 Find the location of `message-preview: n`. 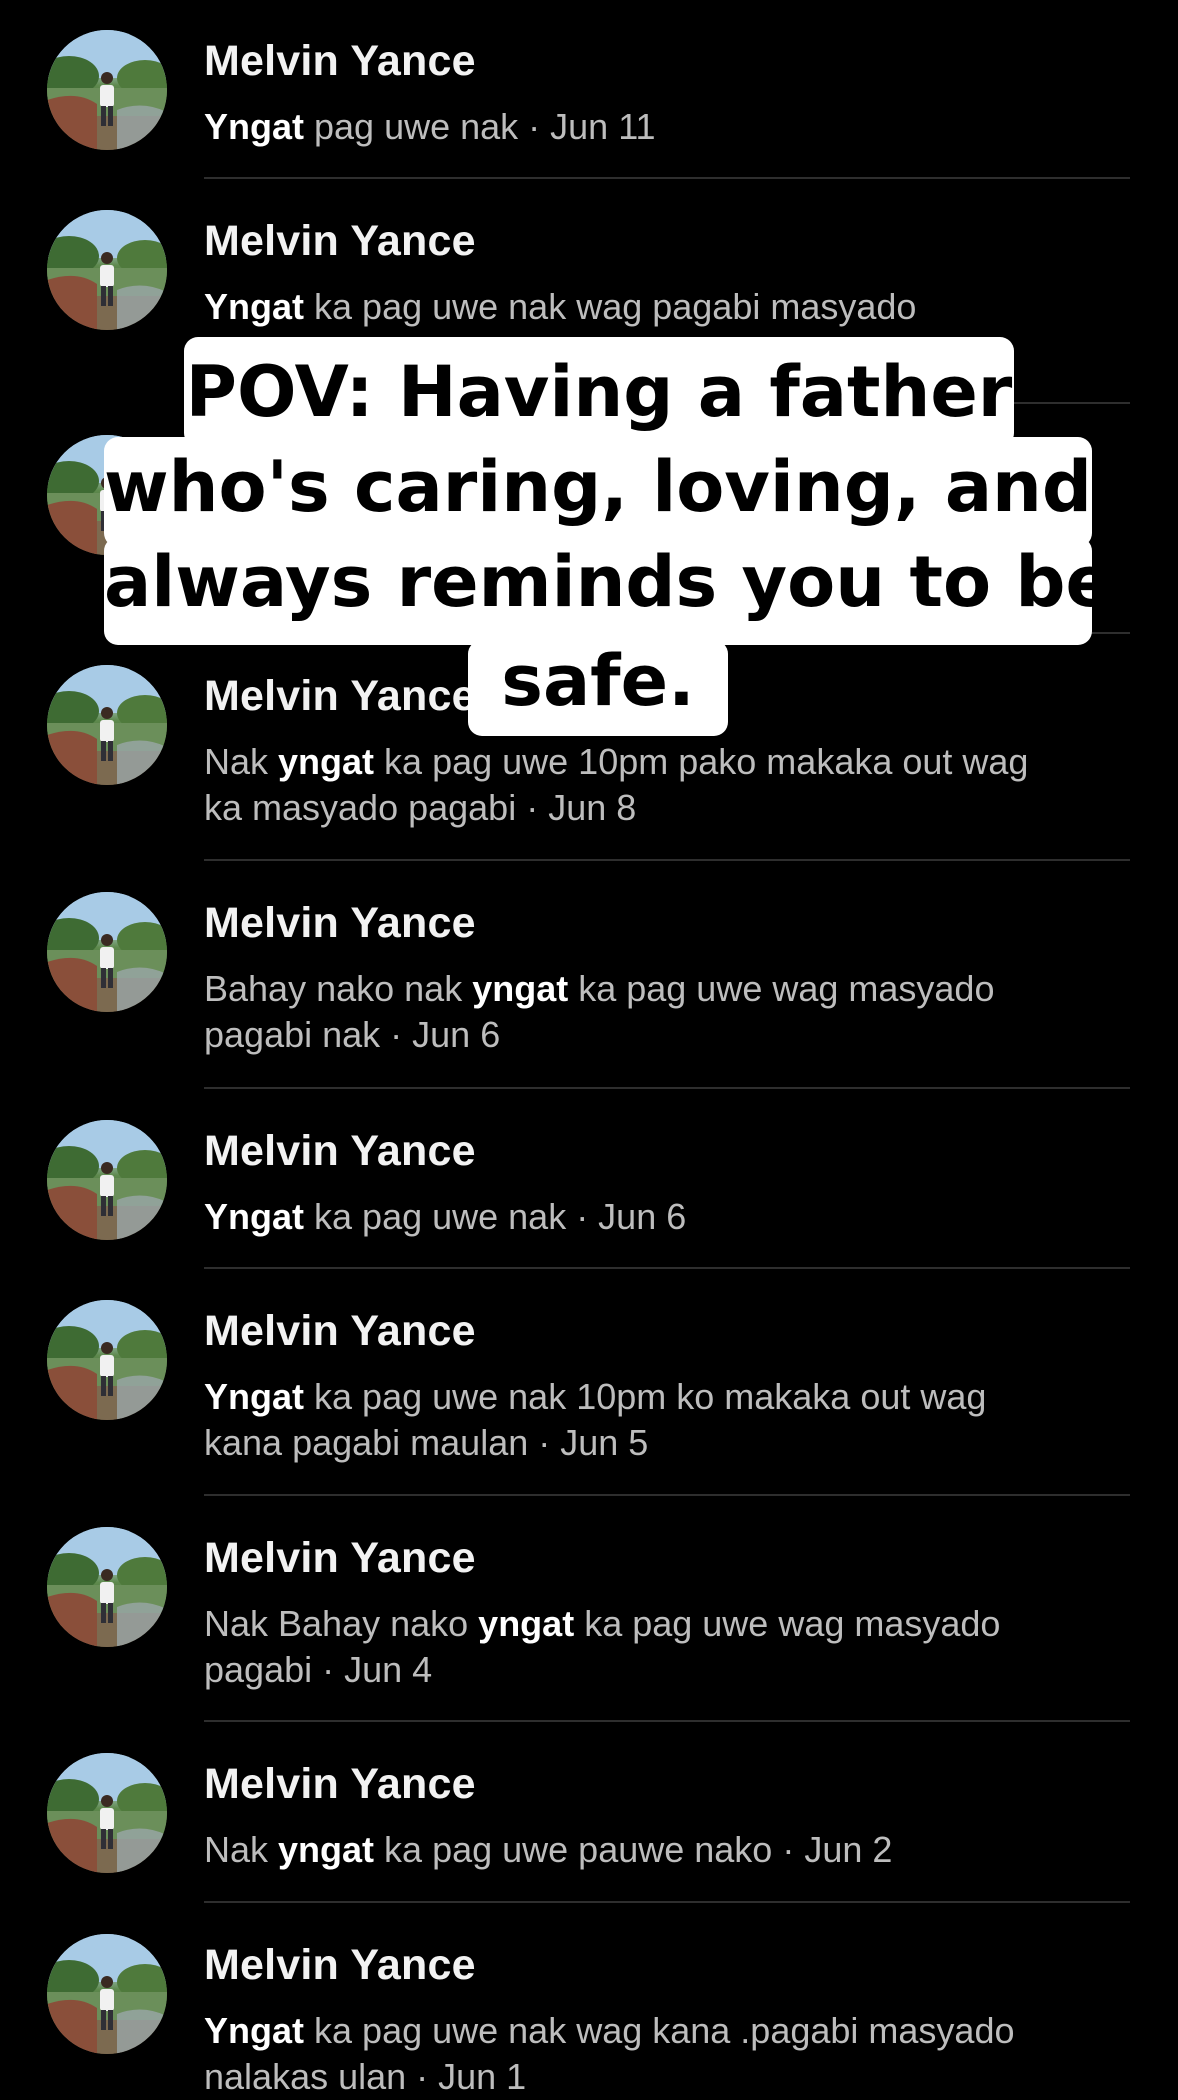

message-preview: n is located at coordinates (669, 532).